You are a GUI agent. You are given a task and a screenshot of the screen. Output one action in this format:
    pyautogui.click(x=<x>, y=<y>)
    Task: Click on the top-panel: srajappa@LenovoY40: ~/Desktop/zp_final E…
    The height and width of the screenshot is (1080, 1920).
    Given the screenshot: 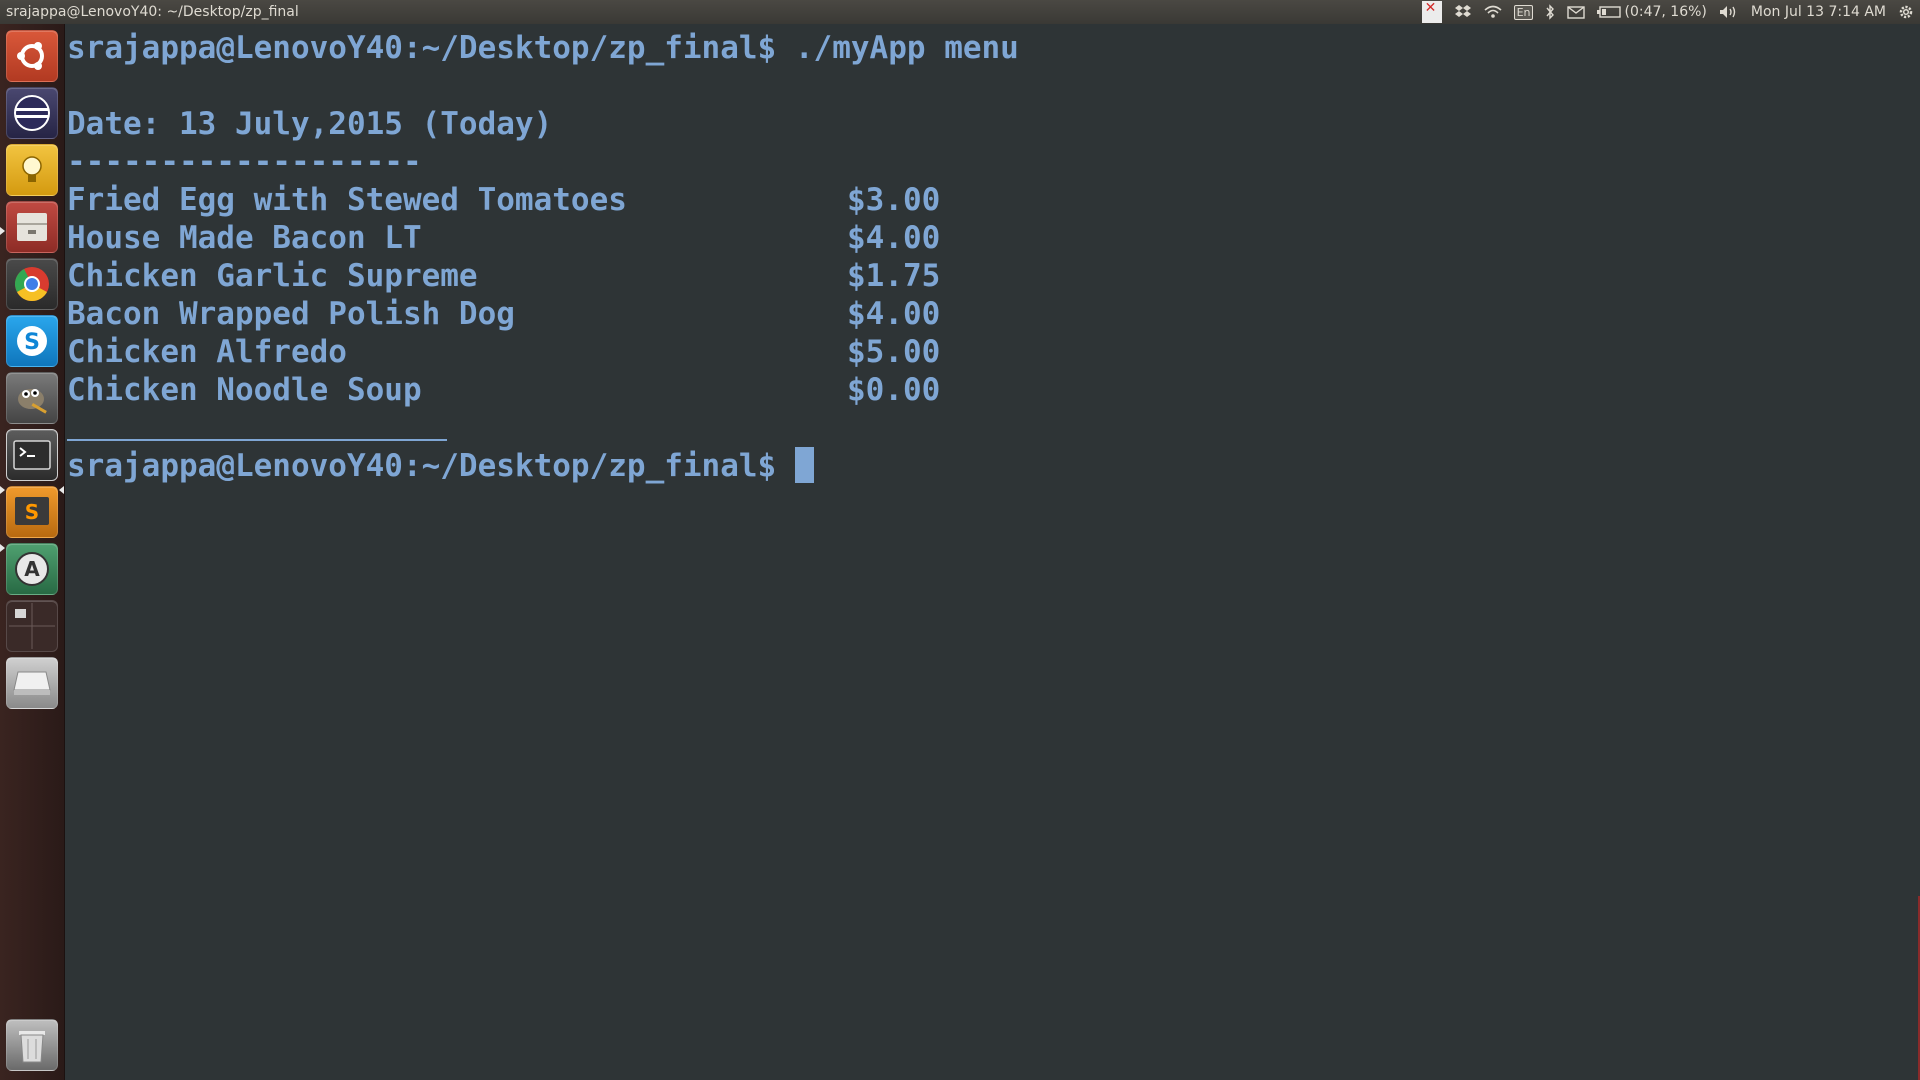 What is the action you would take?
    pyautogui.click(x=960, y=12)
    